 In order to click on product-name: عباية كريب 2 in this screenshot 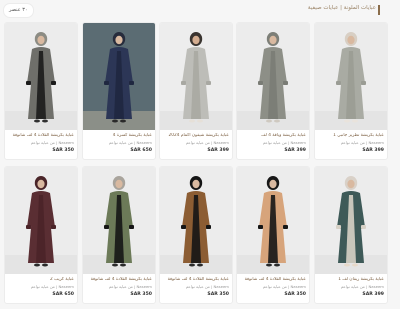, I will do `click(41, 279)`.